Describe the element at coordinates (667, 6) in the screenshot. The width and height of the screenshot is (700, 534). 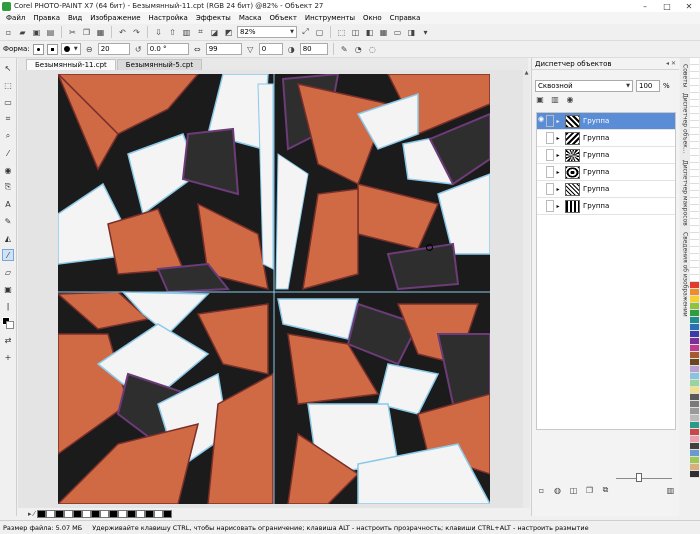
I see `maximize-button: □` at that location.